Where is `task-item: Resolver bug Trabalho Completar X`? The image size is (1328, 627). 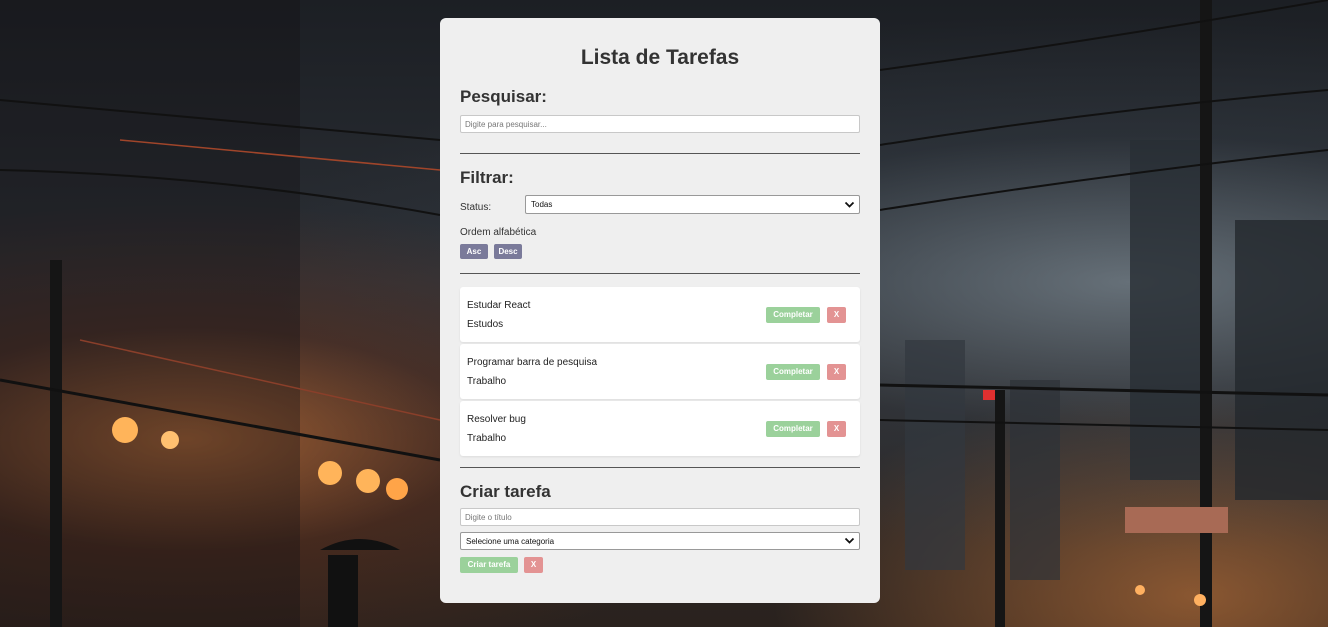 task-item: Resolver bug Trabalho Completar X is located at coordinates (660, 428).